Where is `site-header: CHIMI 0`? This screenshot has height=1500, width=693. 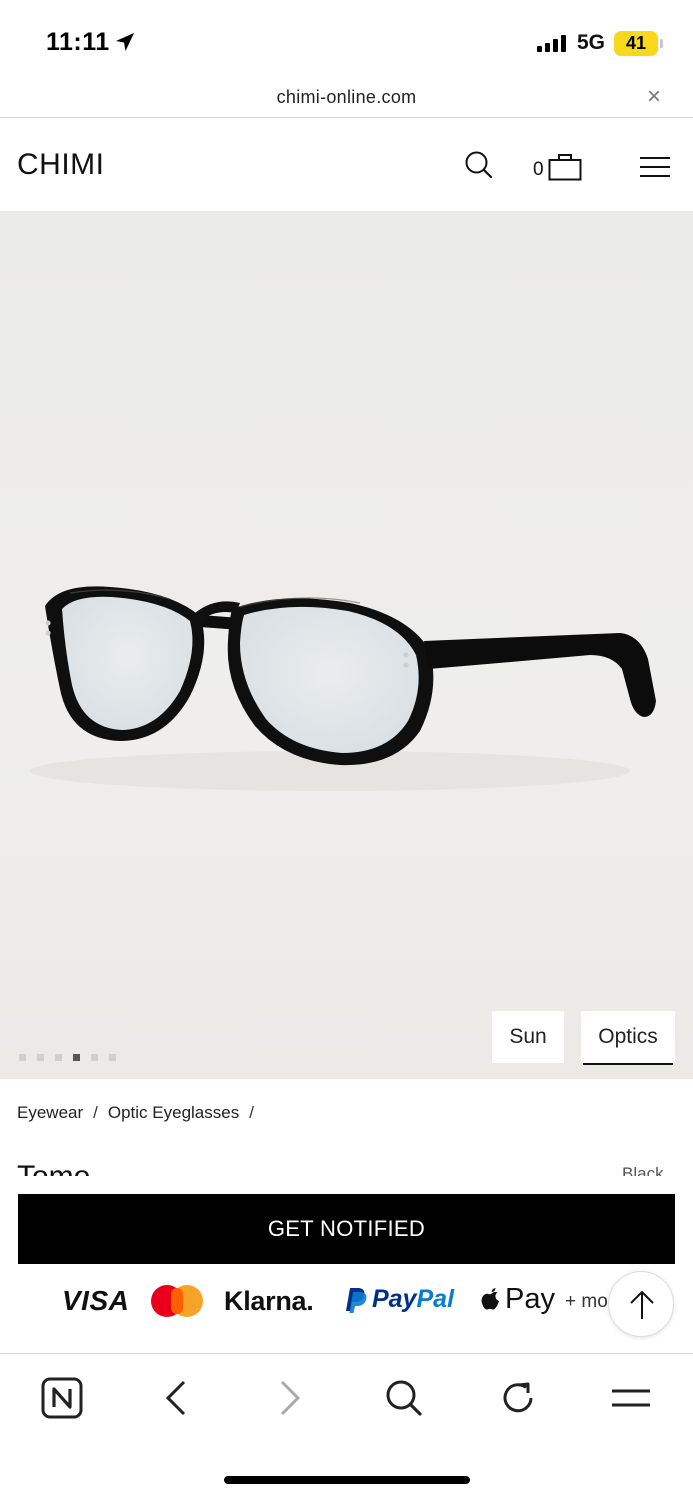
site-header: CHIMI 0 is located at coordinates (346, 165).